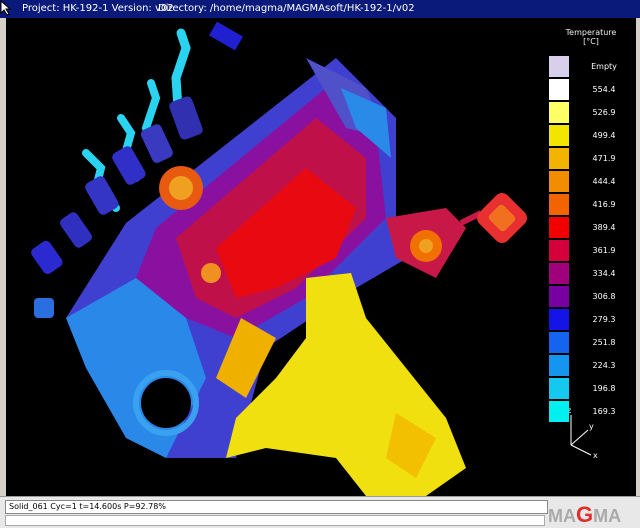 This screenshot has height=528, width=640. Describe the element at coordinates (98, 8) in the screenshot. I see `project-label: Project: HK-192-1 Version: v02` at that location.